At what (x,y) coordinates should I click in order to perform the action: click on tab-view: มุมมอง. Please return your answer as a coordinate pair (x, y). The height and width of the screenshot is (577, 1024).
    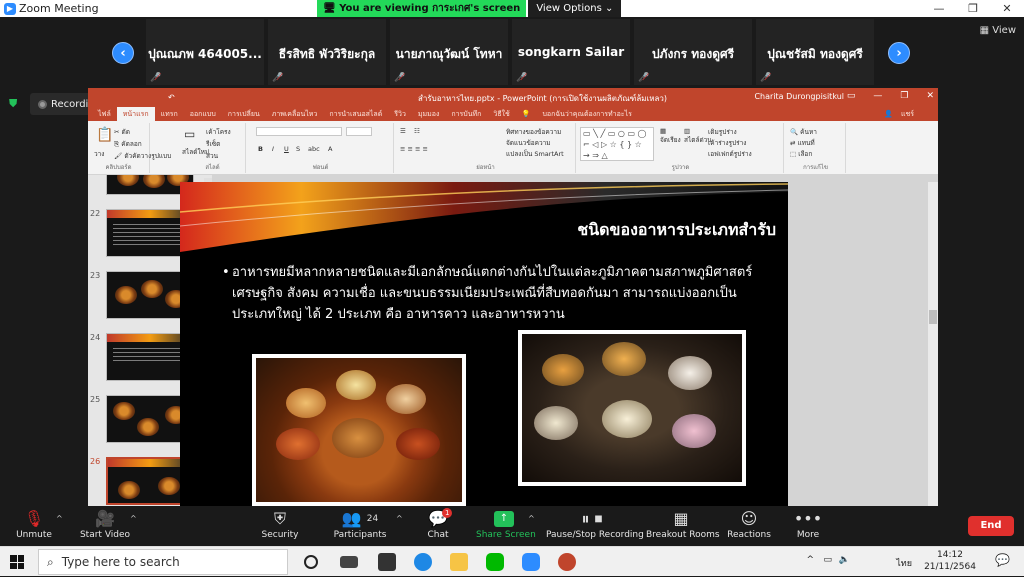
    Looking at the image, I should click on (428, 114).